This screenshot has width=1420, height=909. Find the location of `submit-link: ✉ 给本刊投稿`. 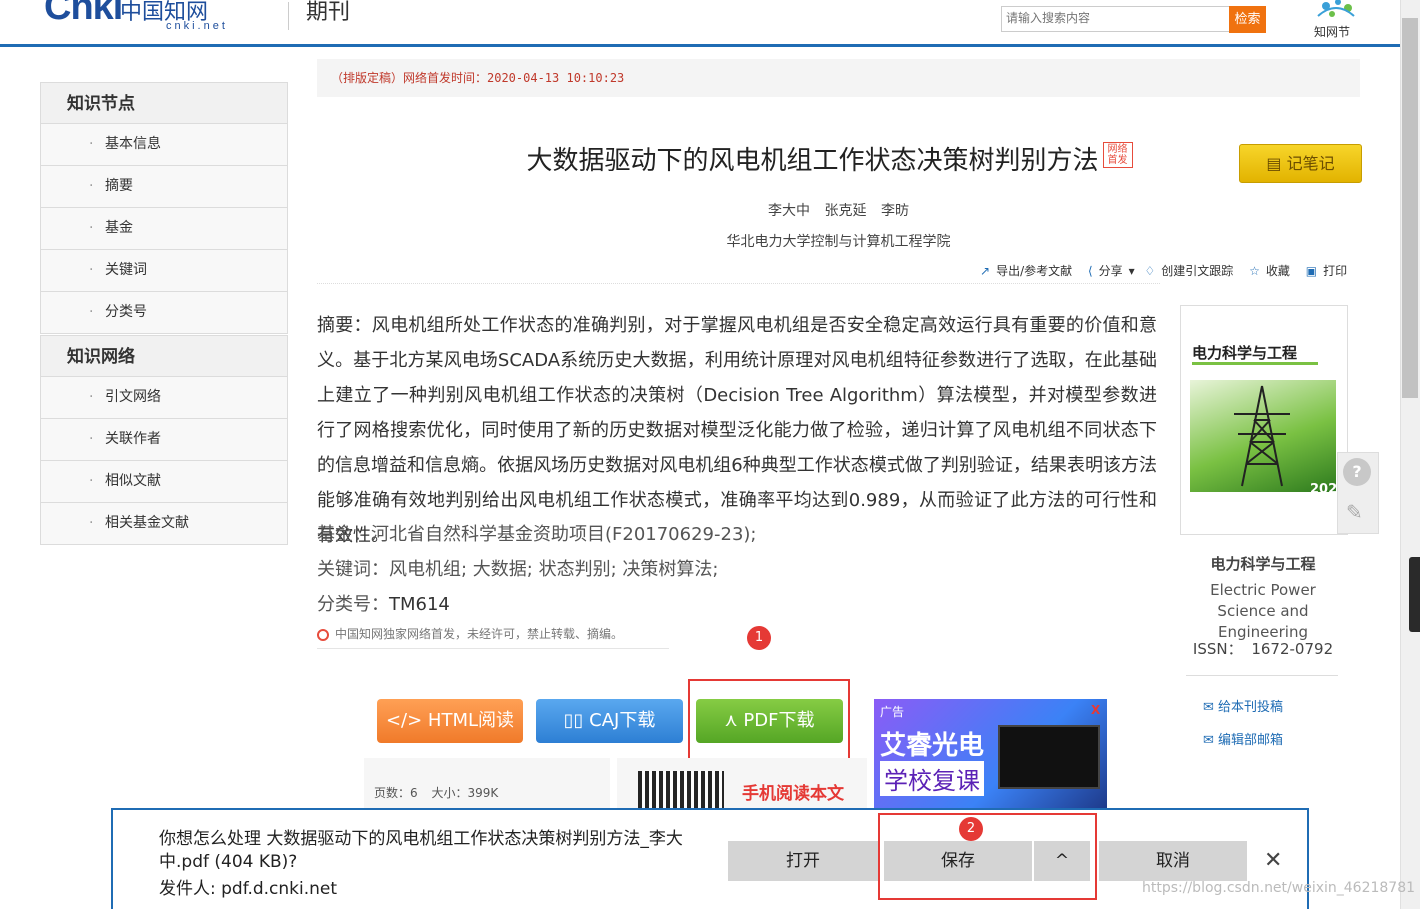

submit-link: ✉ 给本刊投稿 is located at coordinates (1243, 705).